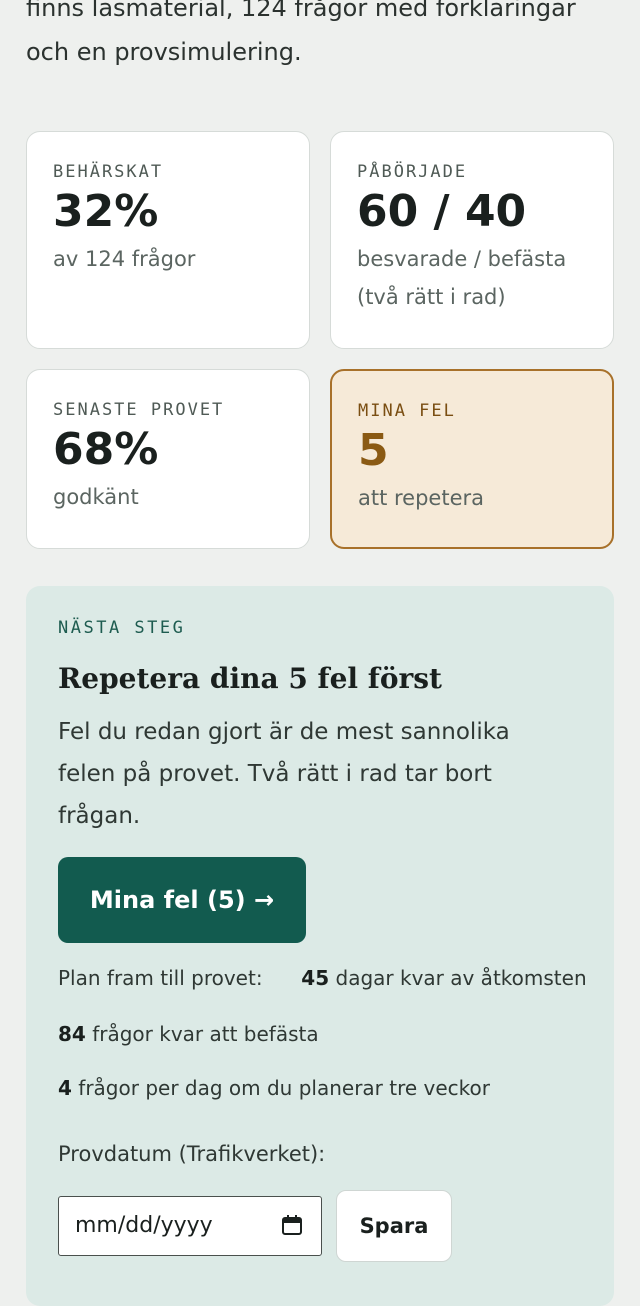 This screenshot has width=640, height=1306. Describe the element at coordinates (106, 211) in the screenshot. I see `stat-value: 32%` at that location.